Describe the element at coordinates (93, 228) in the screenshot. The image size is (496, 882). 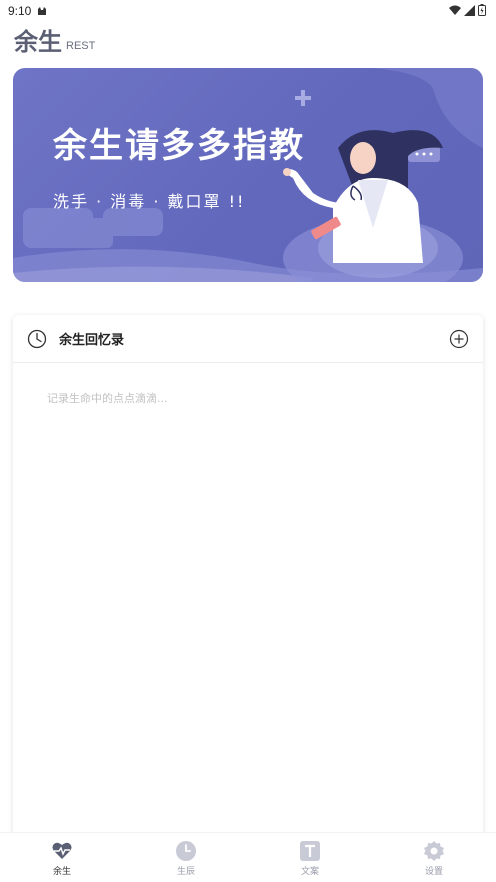
I see `world-map-dots` at that location.